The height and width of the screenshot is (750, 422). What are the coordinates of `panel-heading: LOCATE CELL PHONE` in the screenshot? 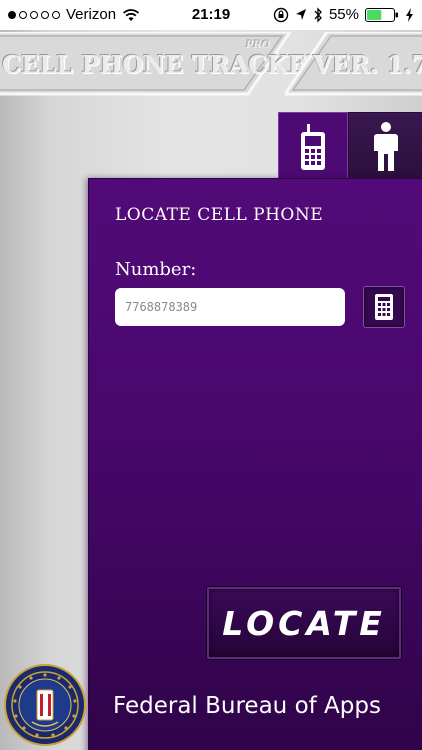 It's located at (219, 215).